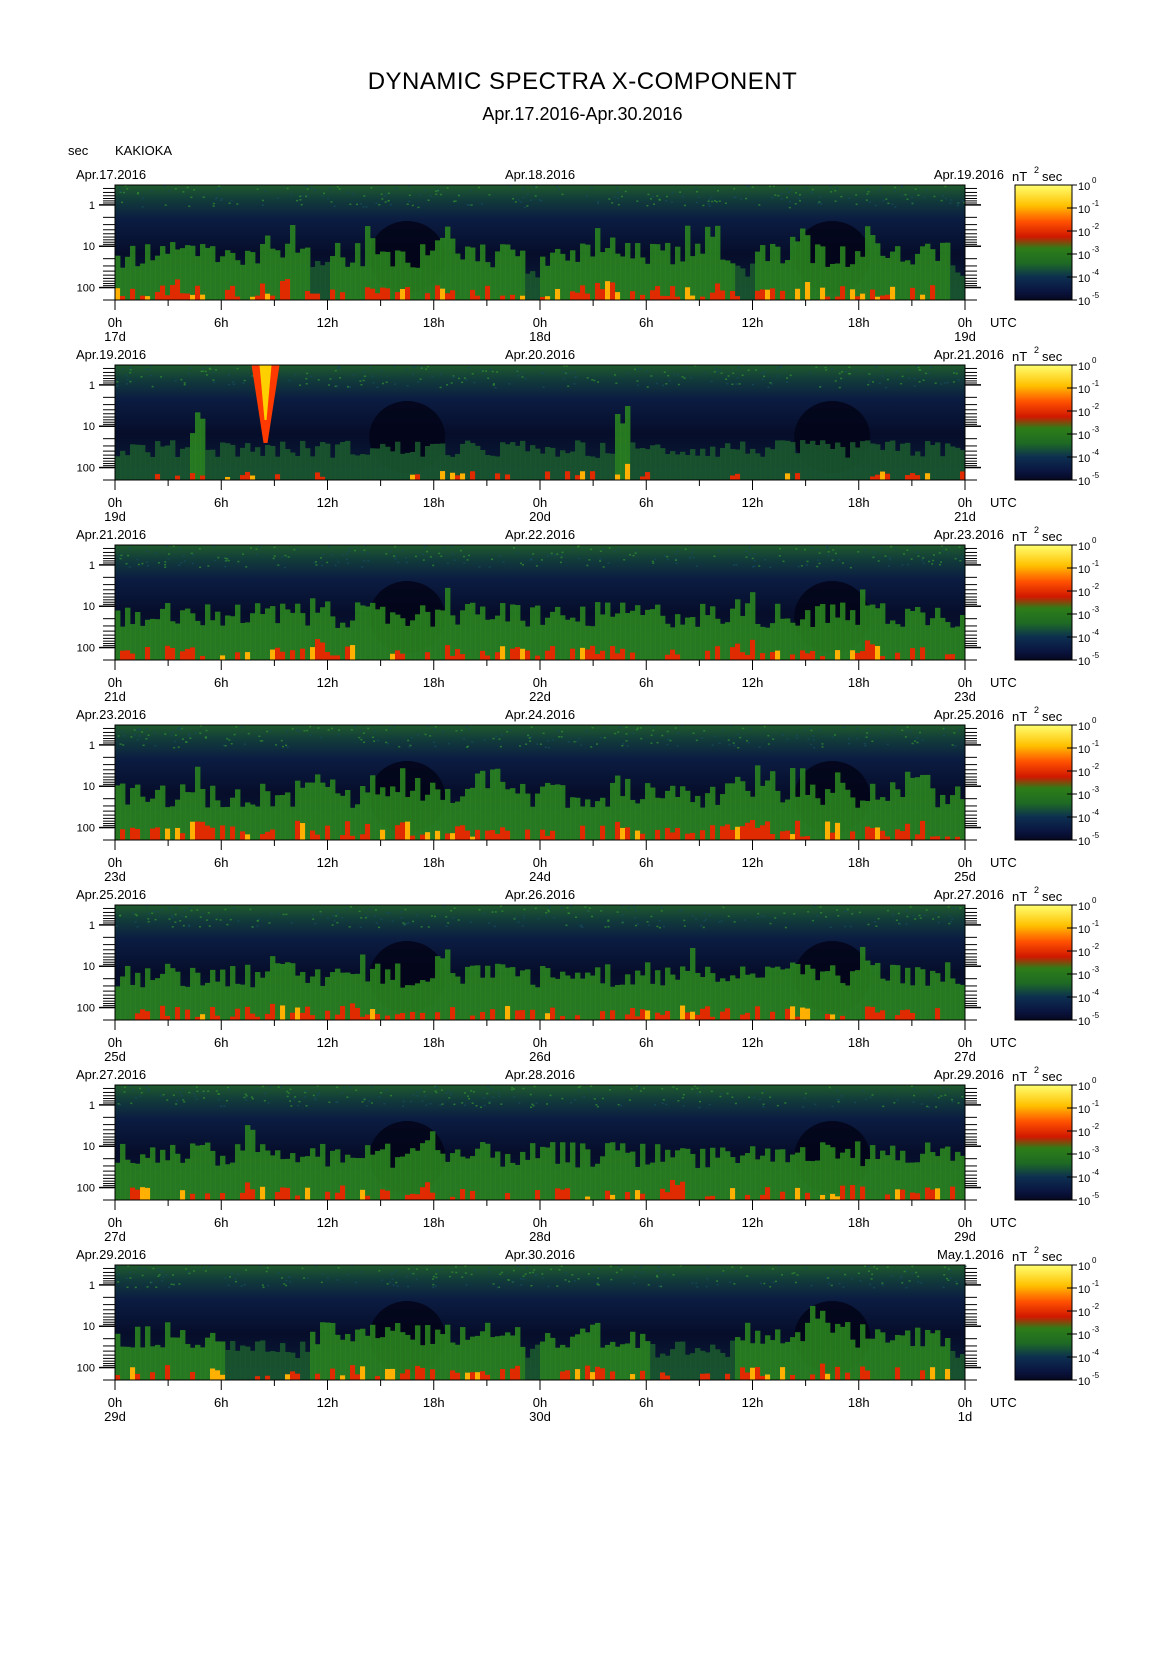  Describe the element at coordinates (540, 174) in the screenshot. I see `panel-mid-date: Apr.18.2016` at that location.